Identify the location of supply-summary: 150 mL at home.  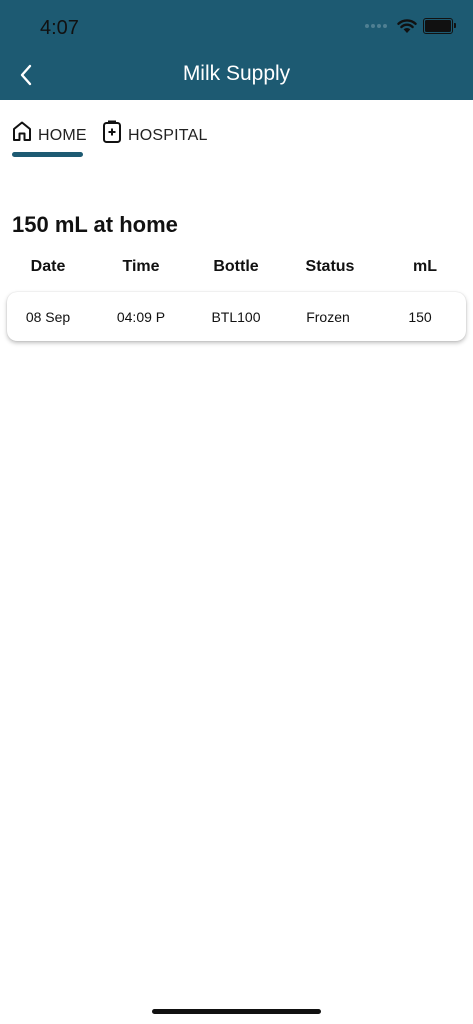
(95, 224).